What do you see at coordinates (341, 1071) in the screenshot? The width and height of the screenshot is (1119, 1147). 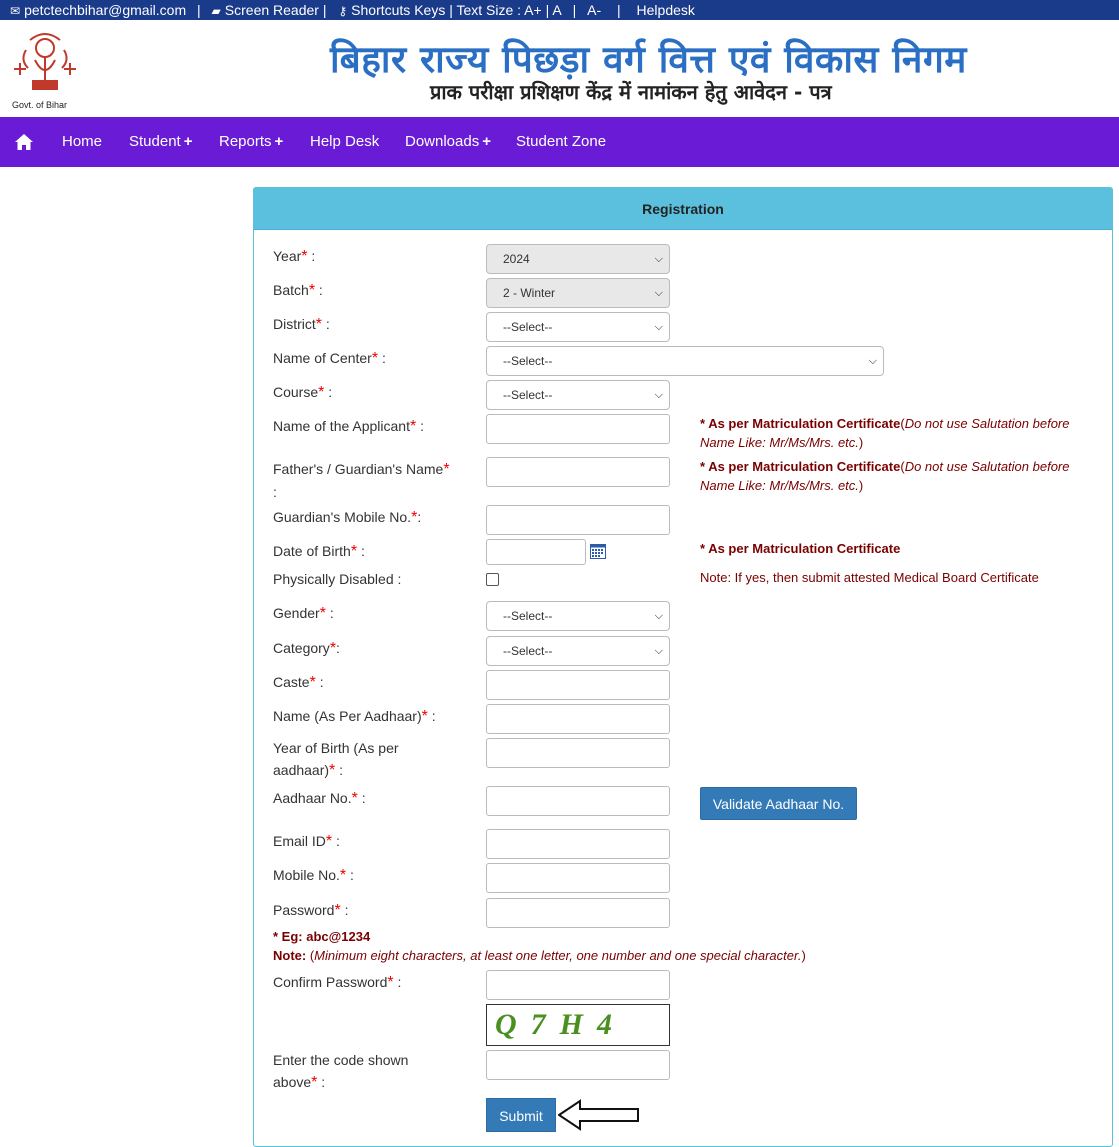 I see `captcha-label: Enter the code shown above* :` at bounding box center [341, 1071].